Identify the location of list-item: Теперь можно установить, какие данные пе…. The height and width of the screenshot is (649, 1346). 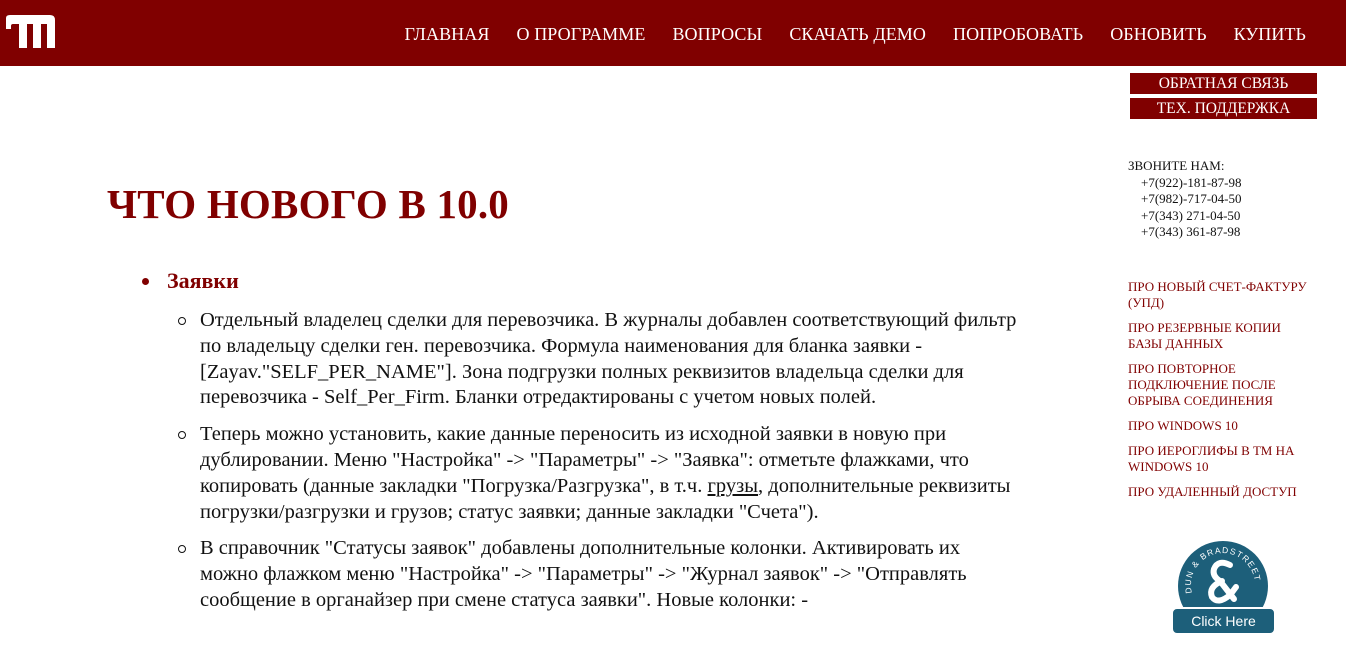
(599, 473).